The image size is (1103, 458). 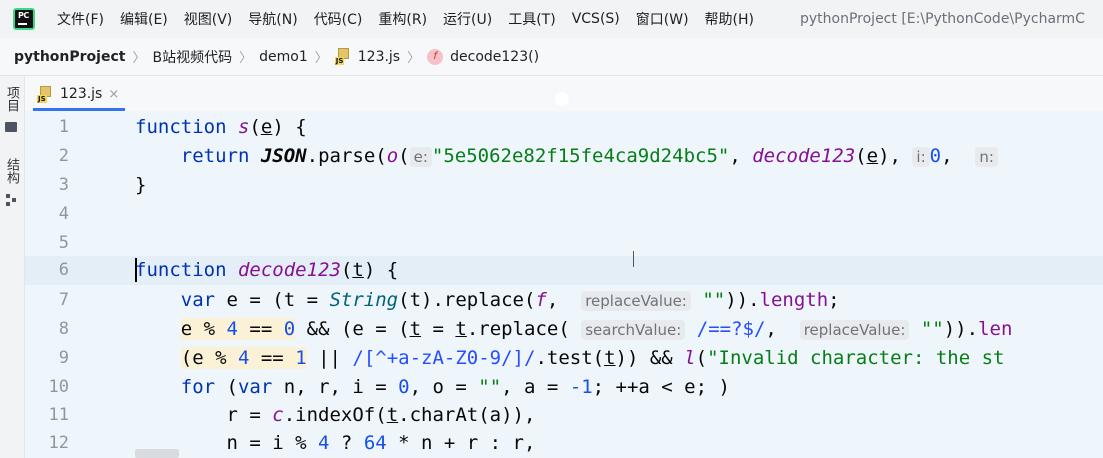 What do you see at coordinates (58, 443) in the screenshot?
I see `line-number: 12` at bounding box center [58, 443].